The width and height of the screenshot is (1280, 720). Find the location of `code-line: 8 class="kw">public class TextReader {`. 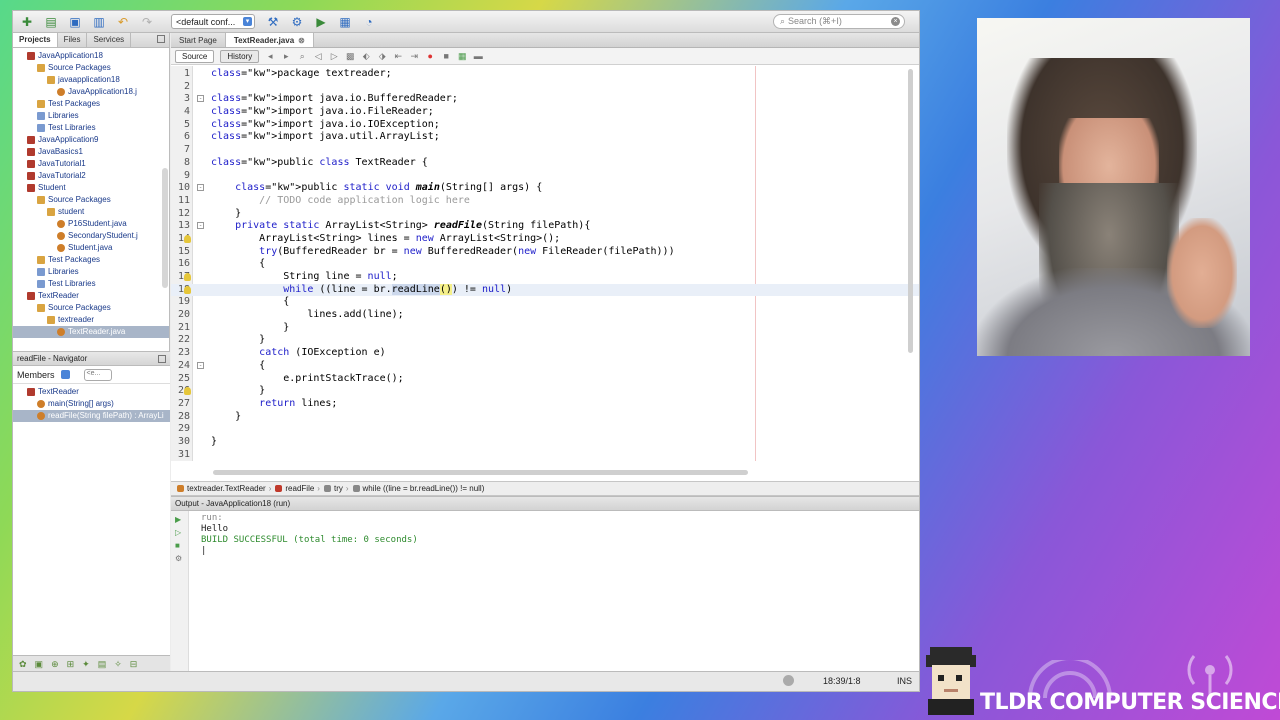

code-line: 8 class="kw">public class TextReader { is located at coordinates (545, 163).